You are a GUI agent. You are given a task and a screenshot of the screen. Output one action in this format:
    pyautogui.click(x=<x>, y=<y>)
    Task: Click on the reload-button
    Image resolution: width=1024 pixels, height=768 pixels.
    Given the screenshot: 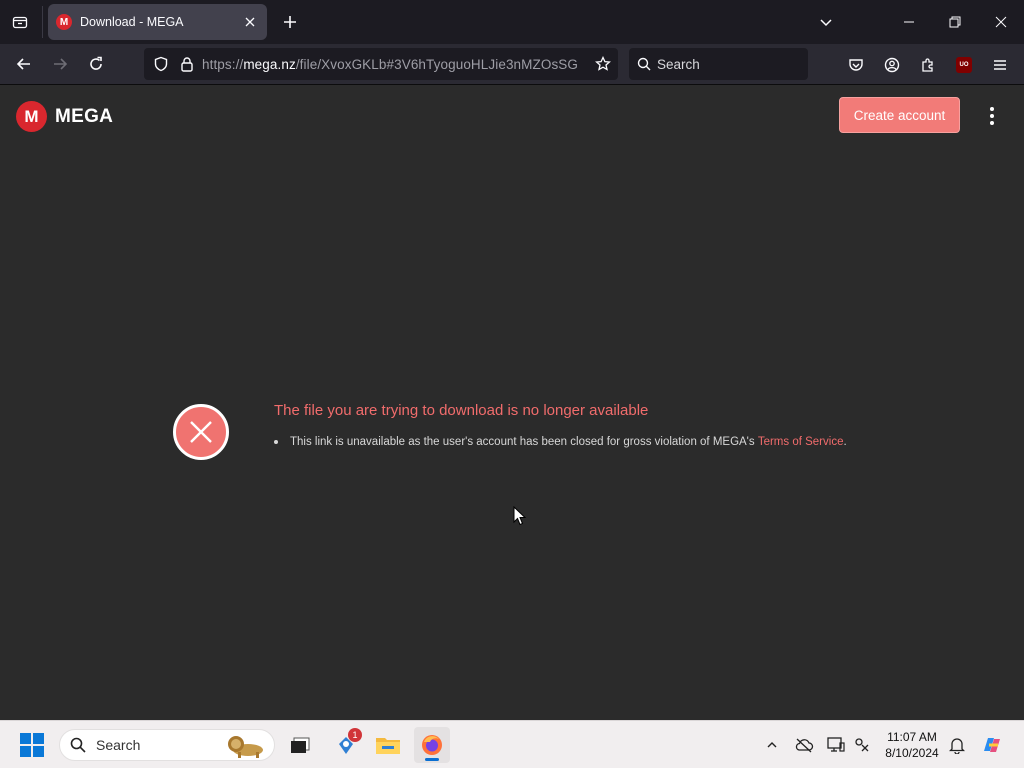 What is the action you would take?
    pyautogui.click(x=96, y=64)
    